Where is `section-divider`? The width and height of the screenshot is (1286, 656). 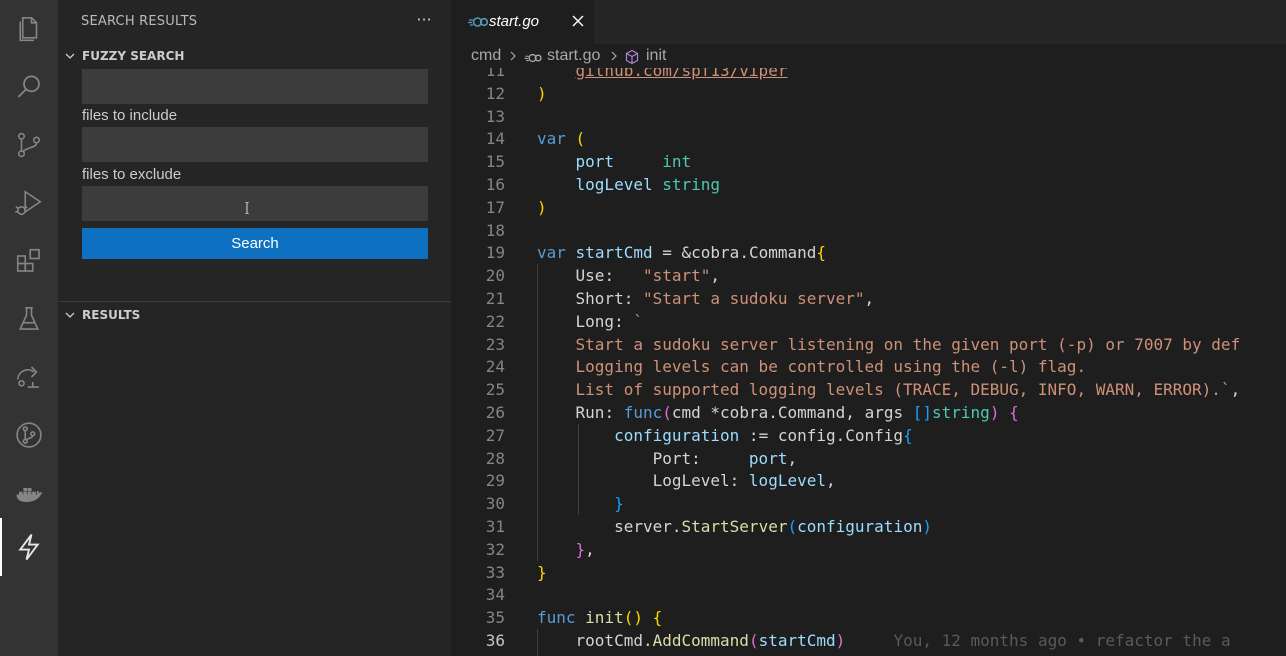
section-divider is located at coordinates (254, 301).